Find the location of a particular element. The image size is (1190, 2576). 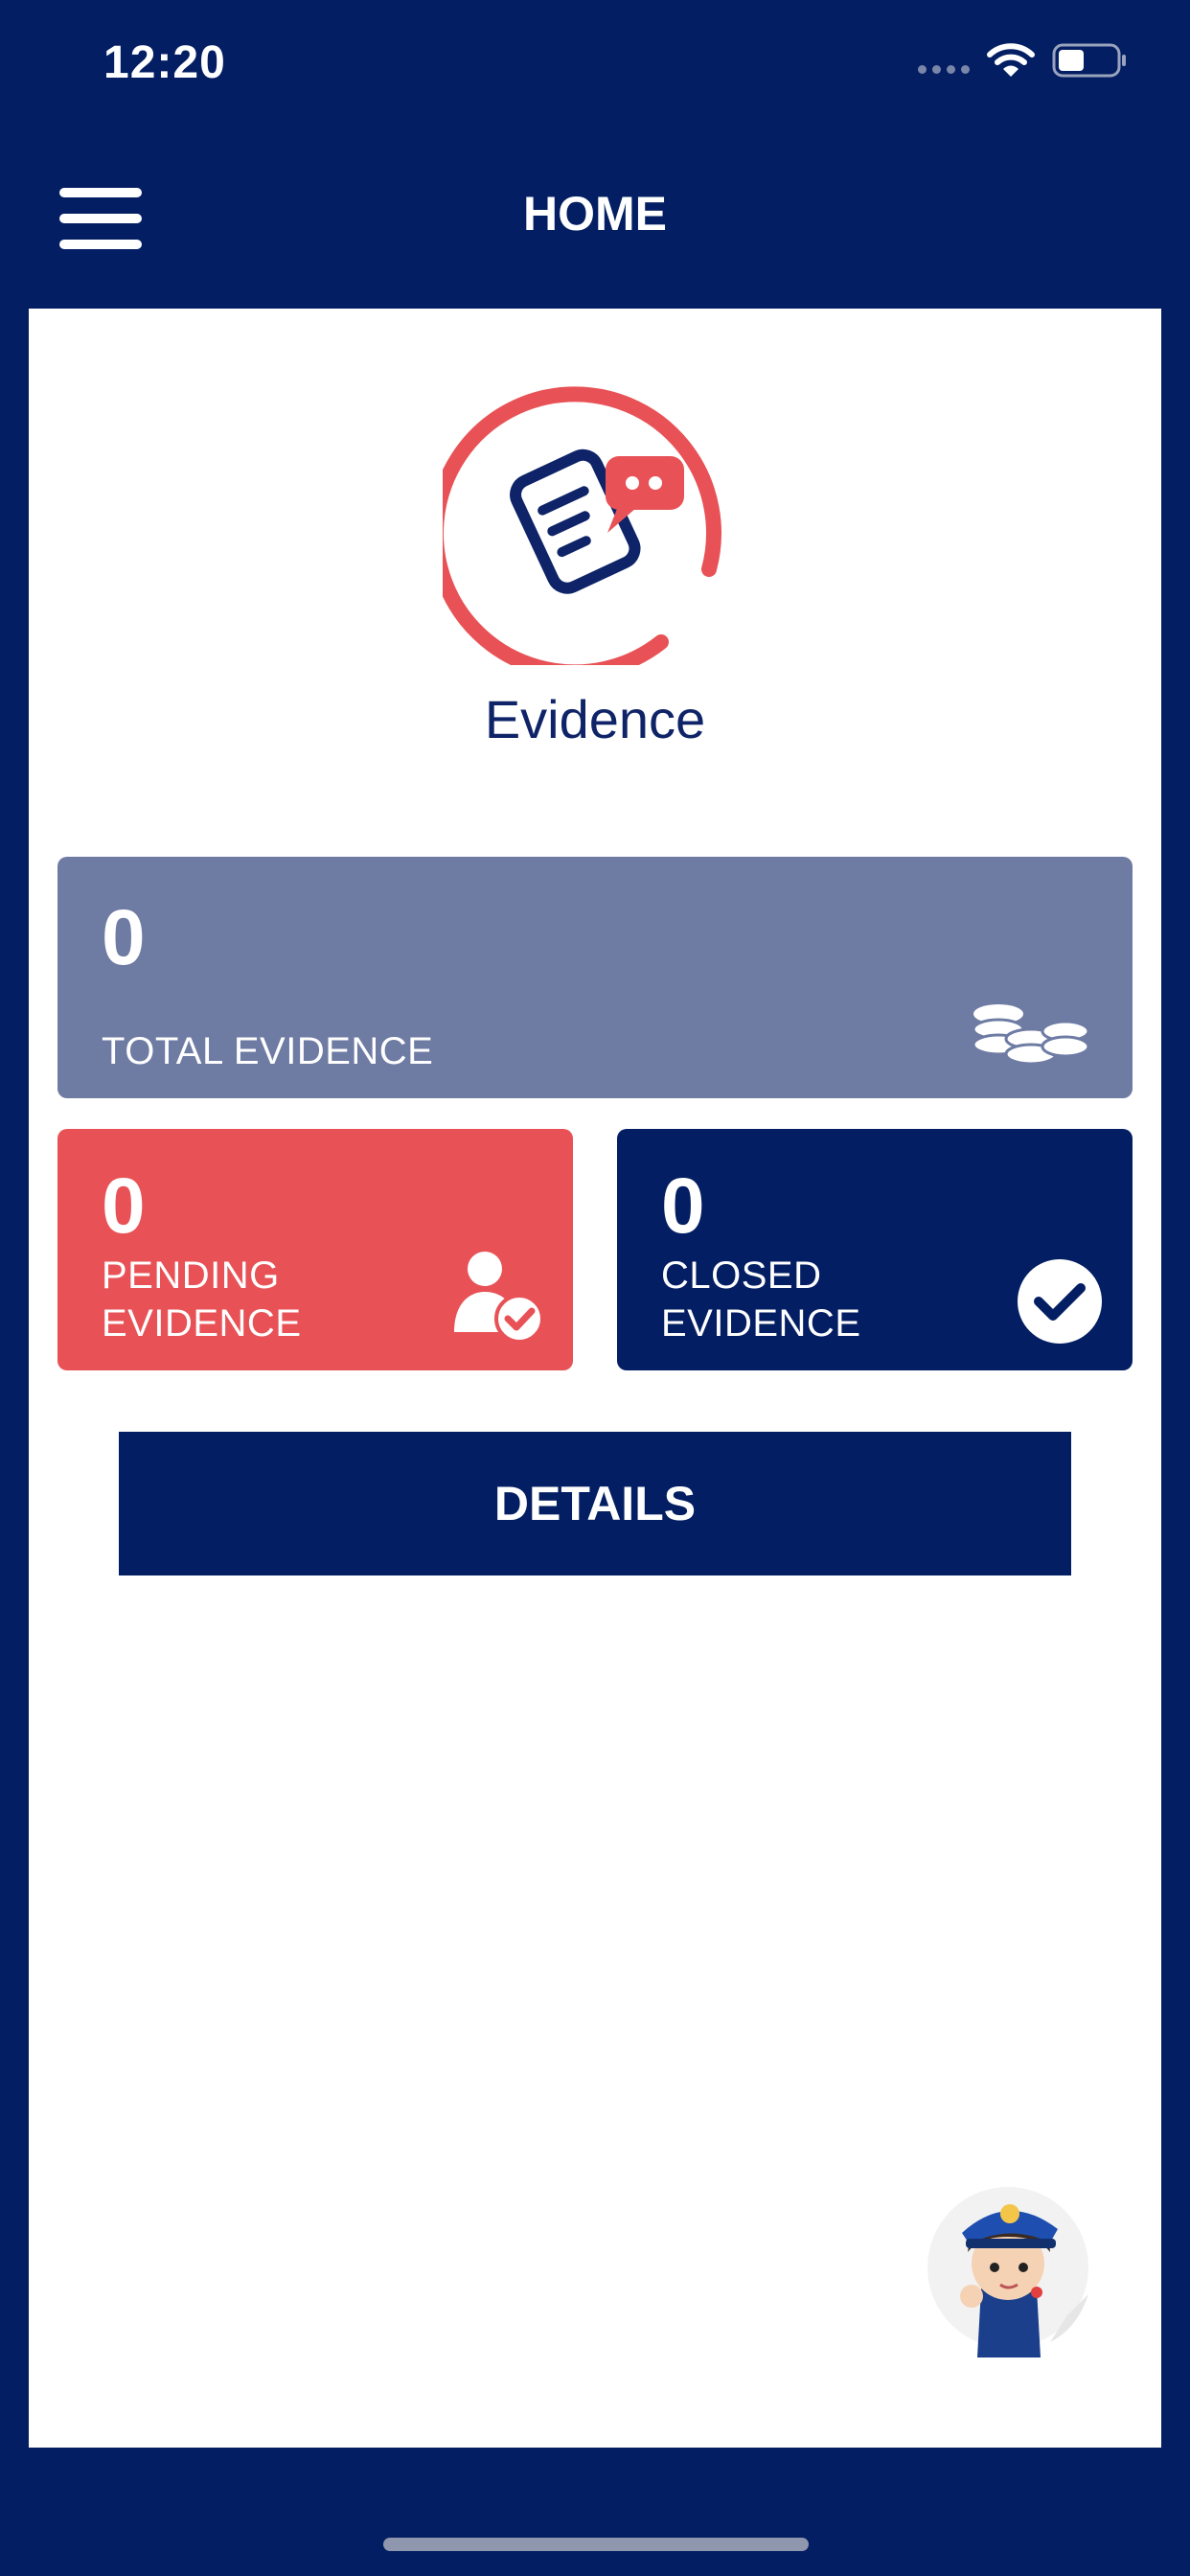

status-icons is located at coordinates (1023, 60).